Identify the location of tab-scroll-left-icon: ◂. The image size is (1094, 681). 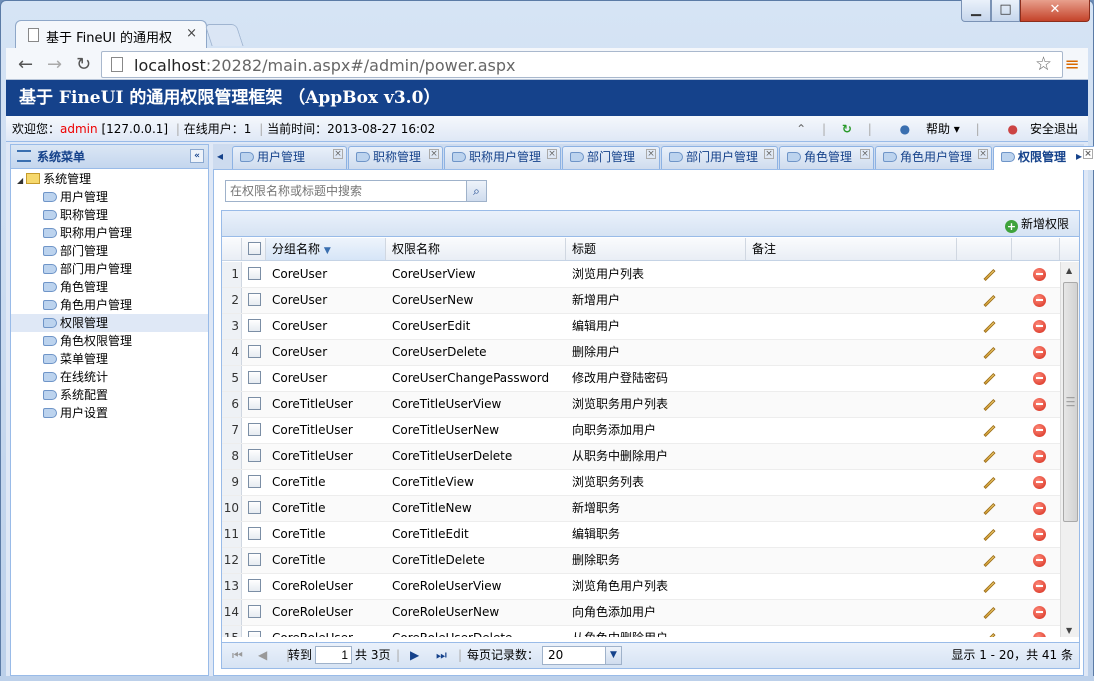
(220, 156).